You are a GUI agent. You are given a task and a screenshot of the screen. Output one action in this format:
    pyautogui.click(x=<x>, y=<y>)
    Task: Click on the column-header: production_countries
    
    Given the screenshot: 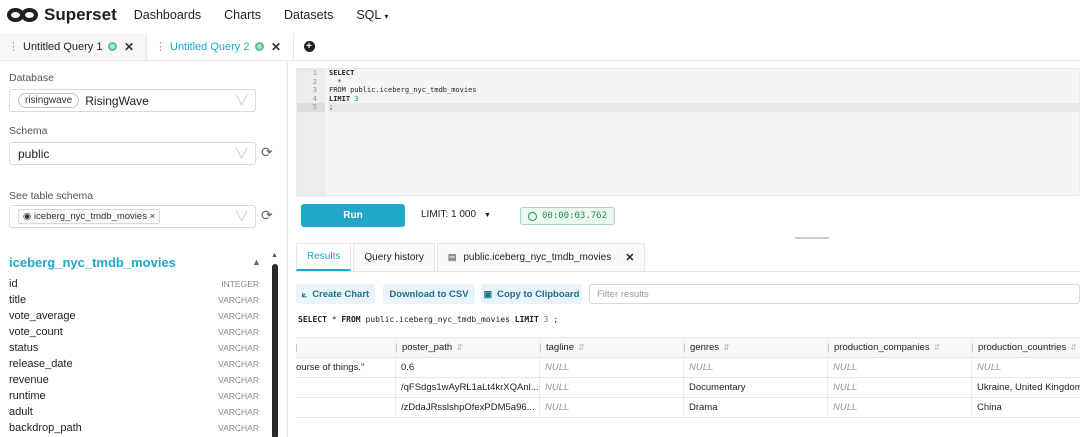 What is the action you would take?
    pyautogui.click(x=1022, y=347)
    